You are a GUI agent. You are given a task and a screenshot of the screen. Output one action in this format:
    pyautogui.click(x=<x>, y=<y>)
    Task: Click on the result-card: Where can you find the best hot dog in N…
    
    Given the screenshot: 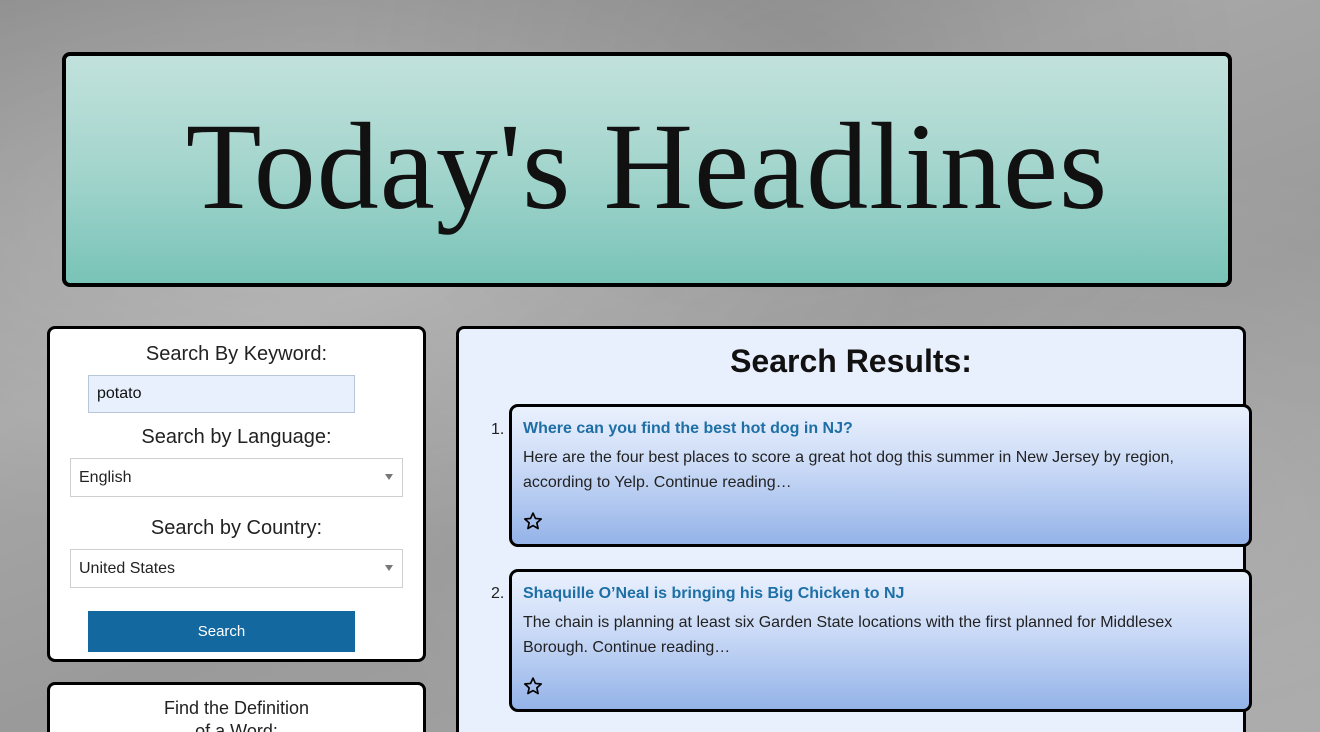 What is the action you would take?
    pyautogui.click(x=880, y=475)
    